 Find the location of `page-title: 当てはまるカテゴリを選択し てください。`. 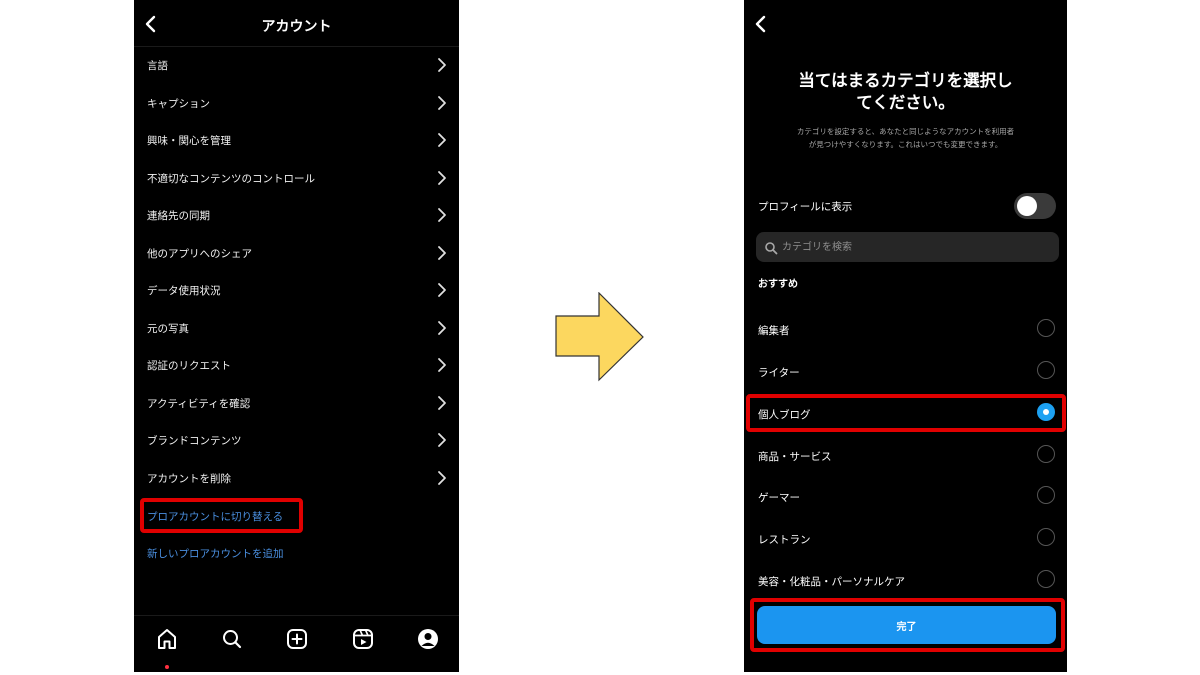

page-title: 当てはまるカテゴリを選択し てください。 is located at coordinates (905, 92).